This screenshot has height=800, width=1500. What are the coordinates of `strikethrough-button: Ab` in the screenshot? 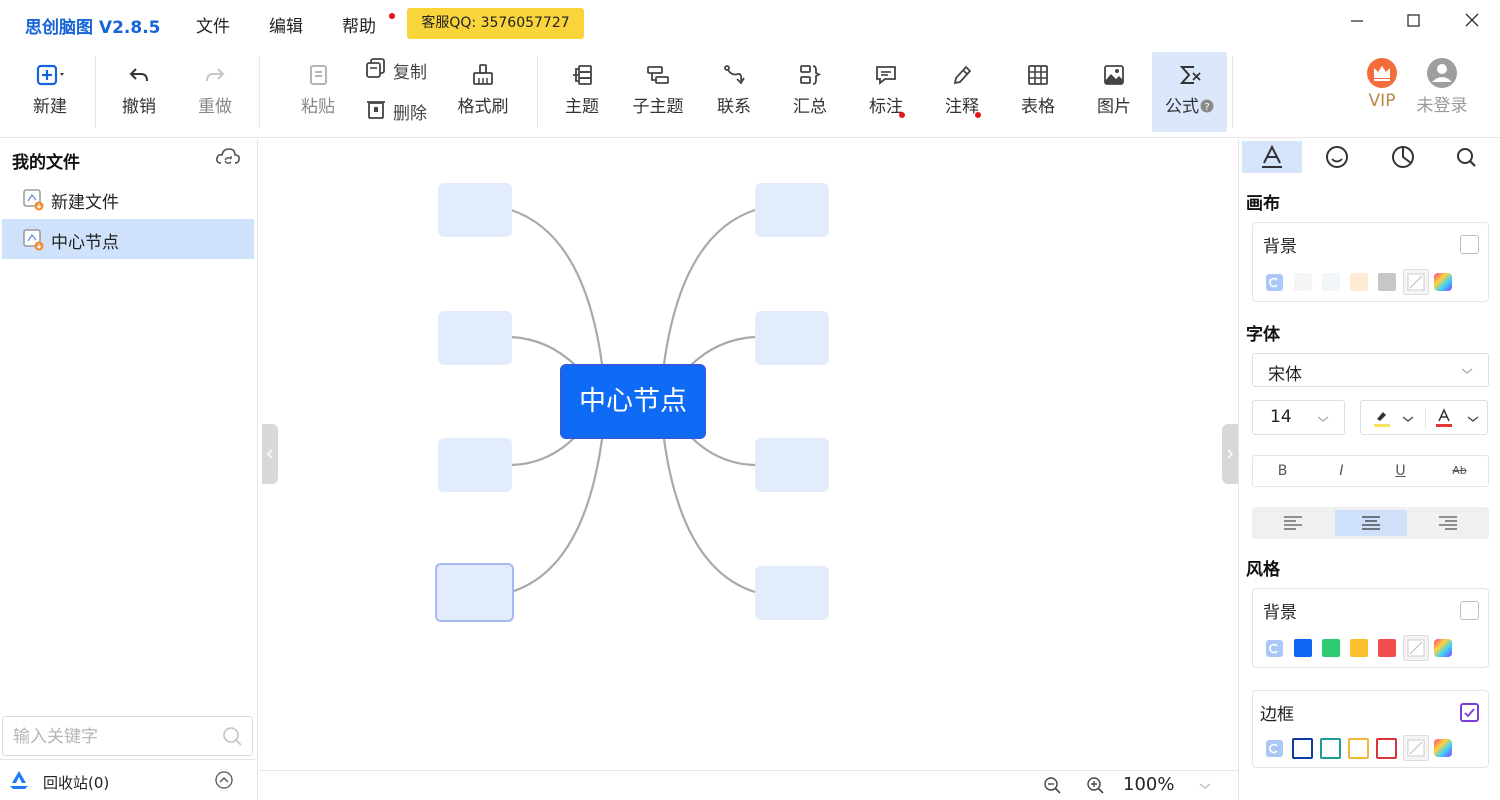 It's located at (1459, 471).